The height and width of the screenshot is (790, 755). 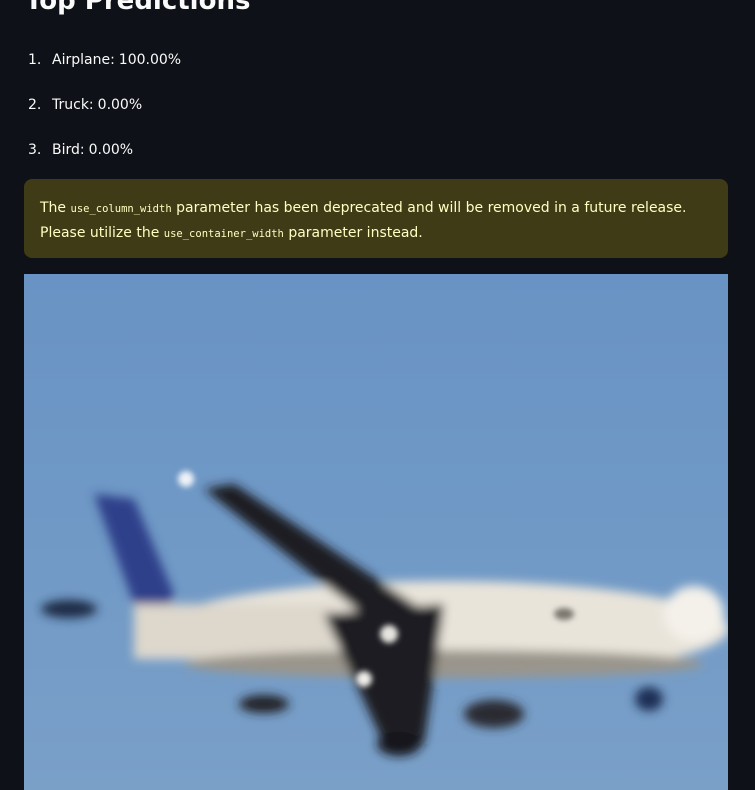 What do you see at coordinates (138, 8) in the screenshot?
I see `page-title: Top Predictions` at bounding box center [138, 8].